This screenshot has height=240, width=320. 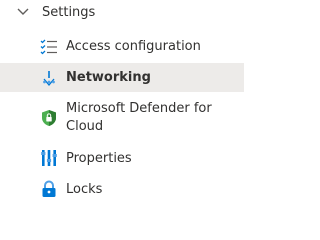 I want to click on settings-section-toggle: Settings, so click(x=122, y=13).